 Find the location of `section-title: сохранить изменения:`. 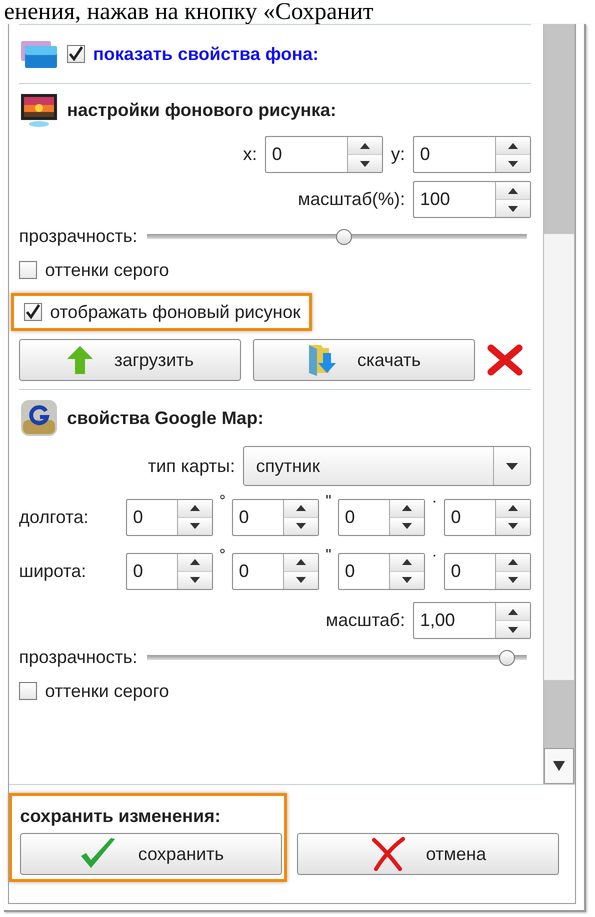

section-title: сохранить изменения: is located at coordinates (121, 816).